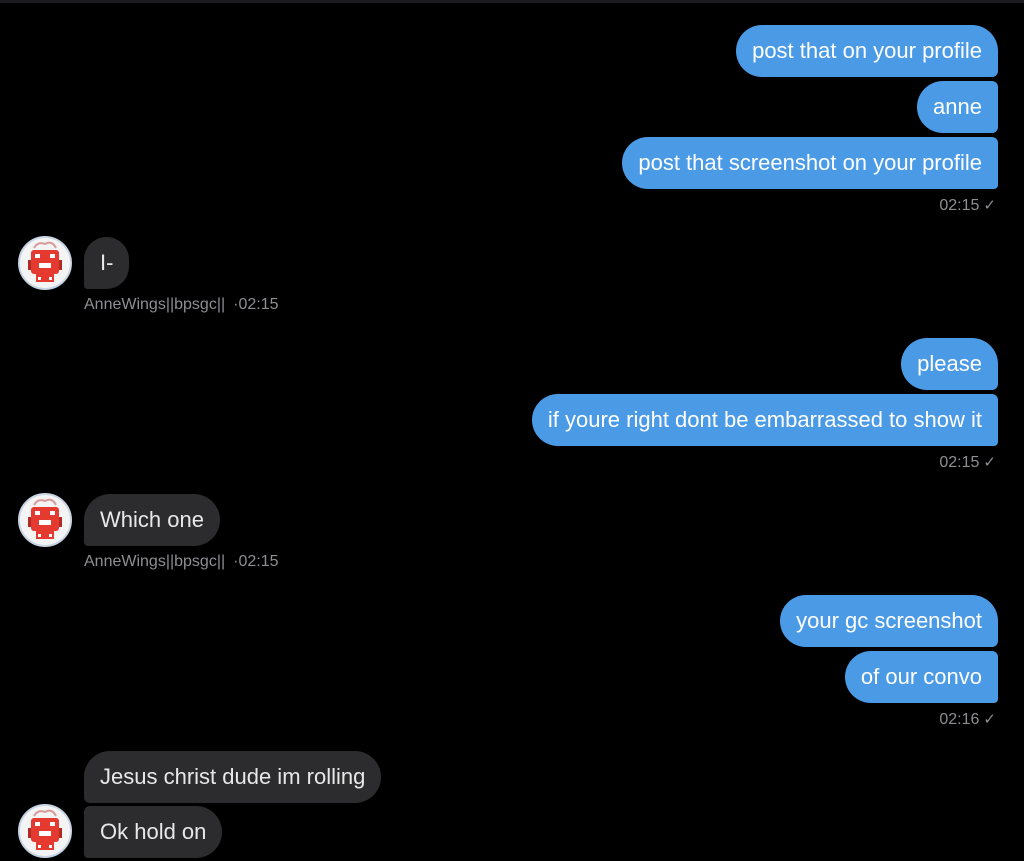 This screenshot has width=1024, height=861. I want to click on sent-timestamp: 02:16 ✓, so click(967, 719).